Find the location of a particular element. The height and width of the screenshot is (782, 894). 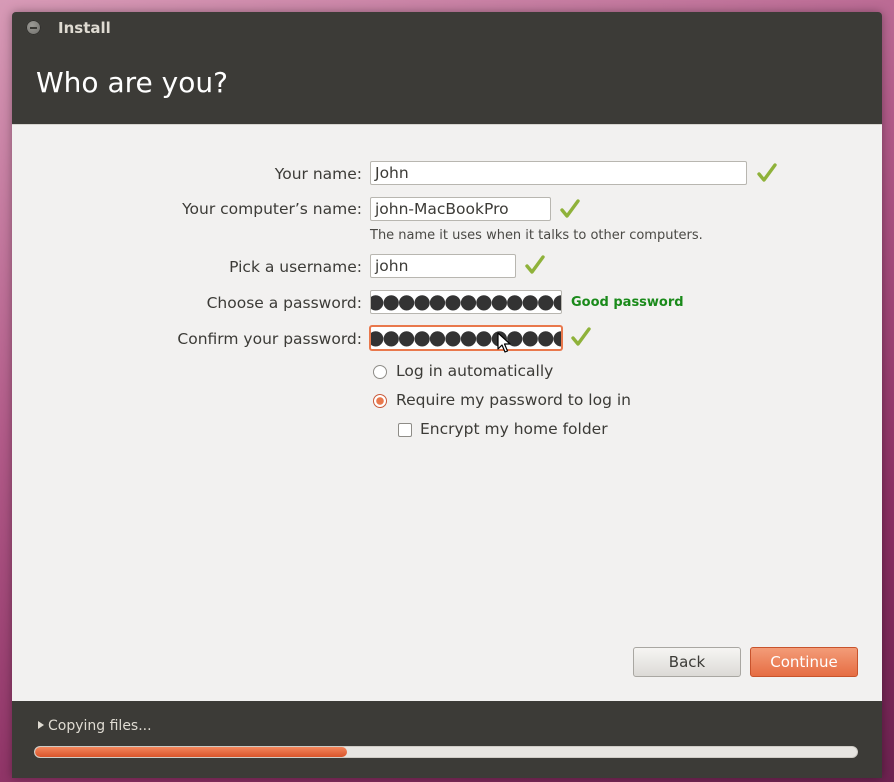

confirm-password-label: Confirm your password: is located at coordinates (269, 339).